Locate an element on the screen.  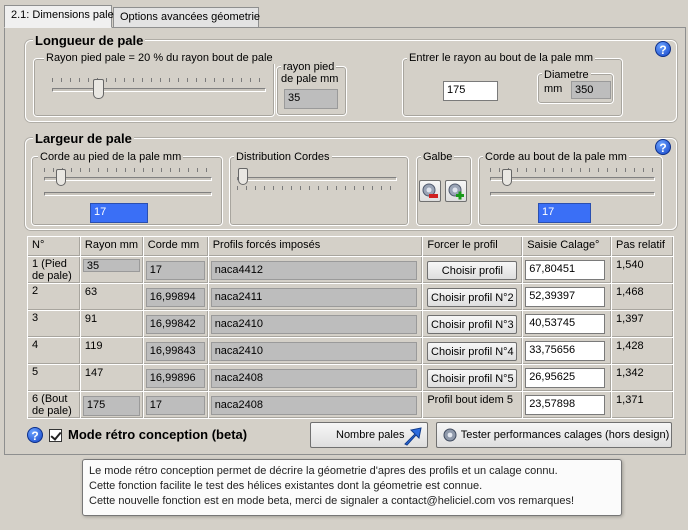
corde-pied-field: 17 is located at coordinates (119, 213).